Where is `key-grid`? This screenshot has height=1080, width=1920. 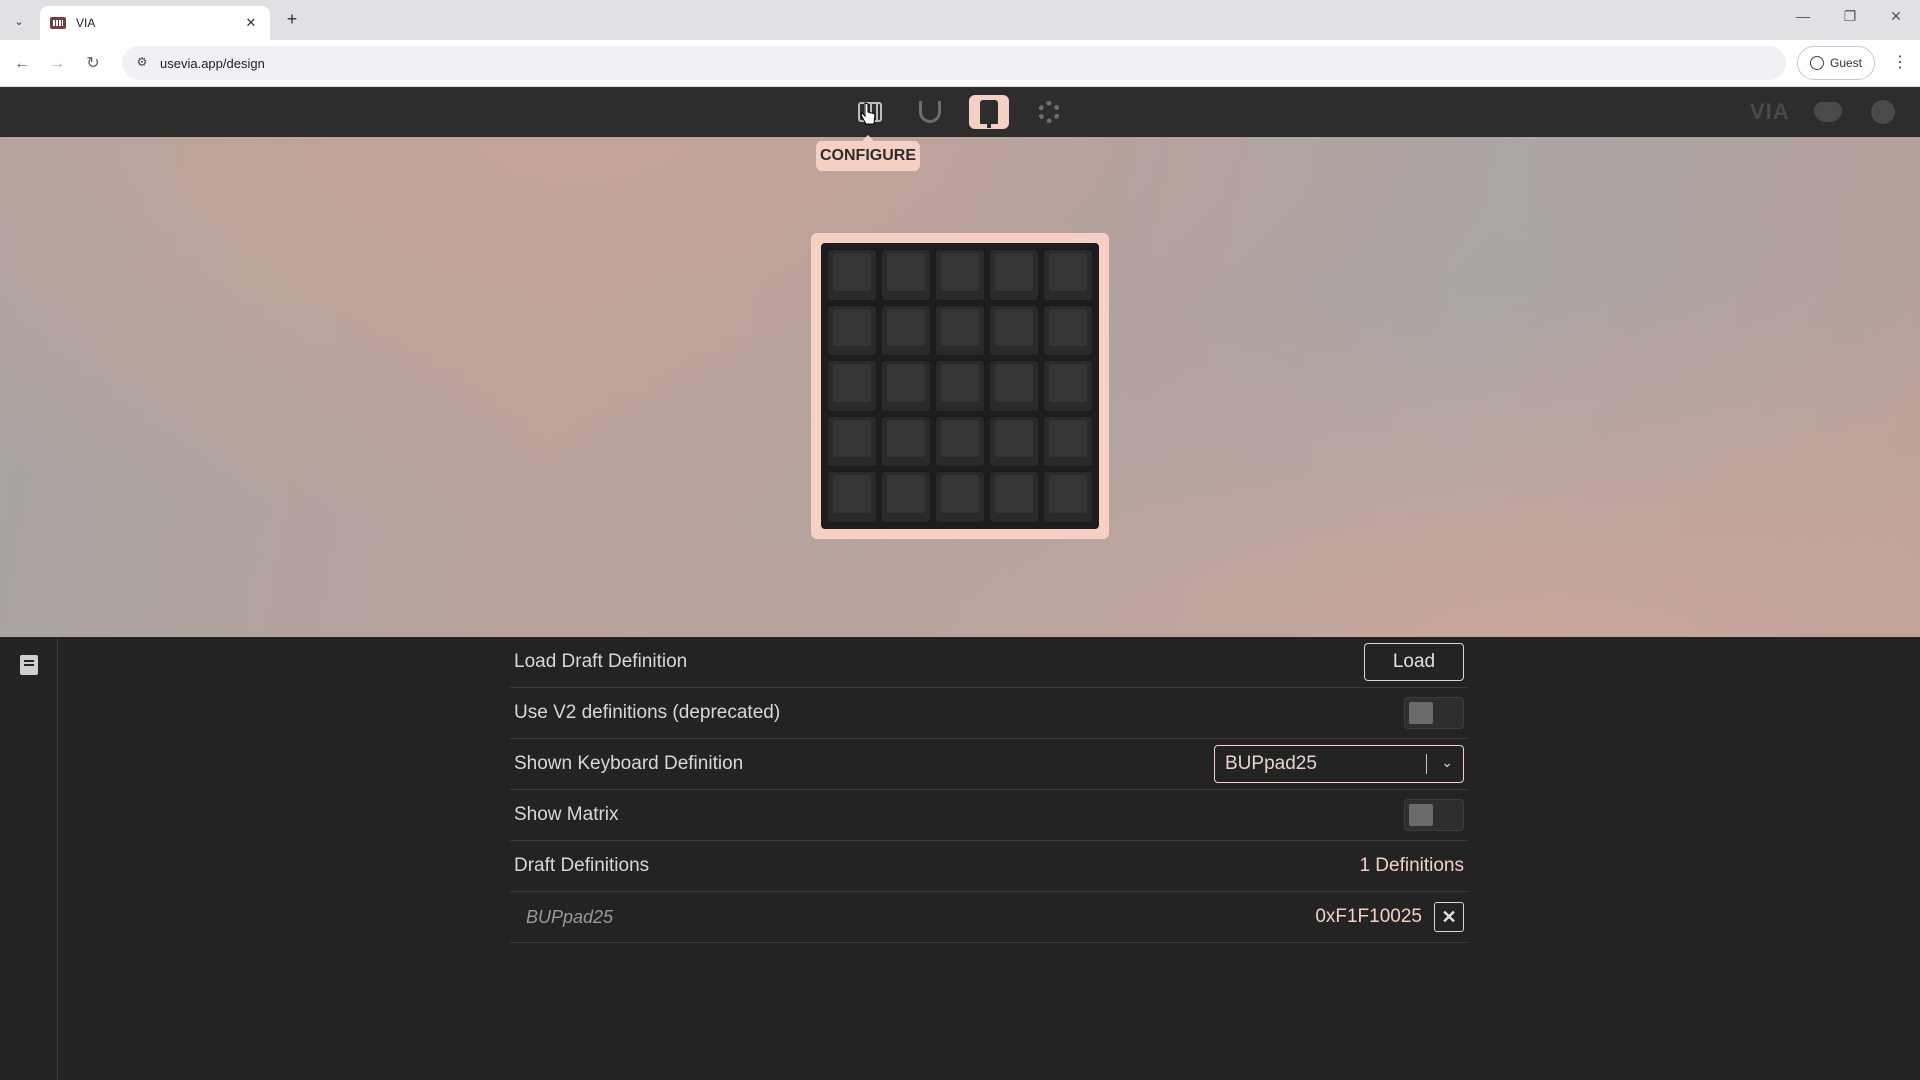 key-grid is located at coordinates (960, 386).